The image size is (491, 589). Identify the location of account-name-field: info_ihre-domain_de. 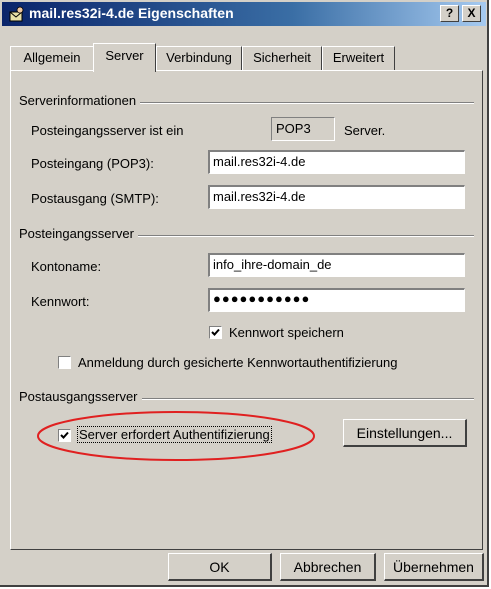
(336, 265).